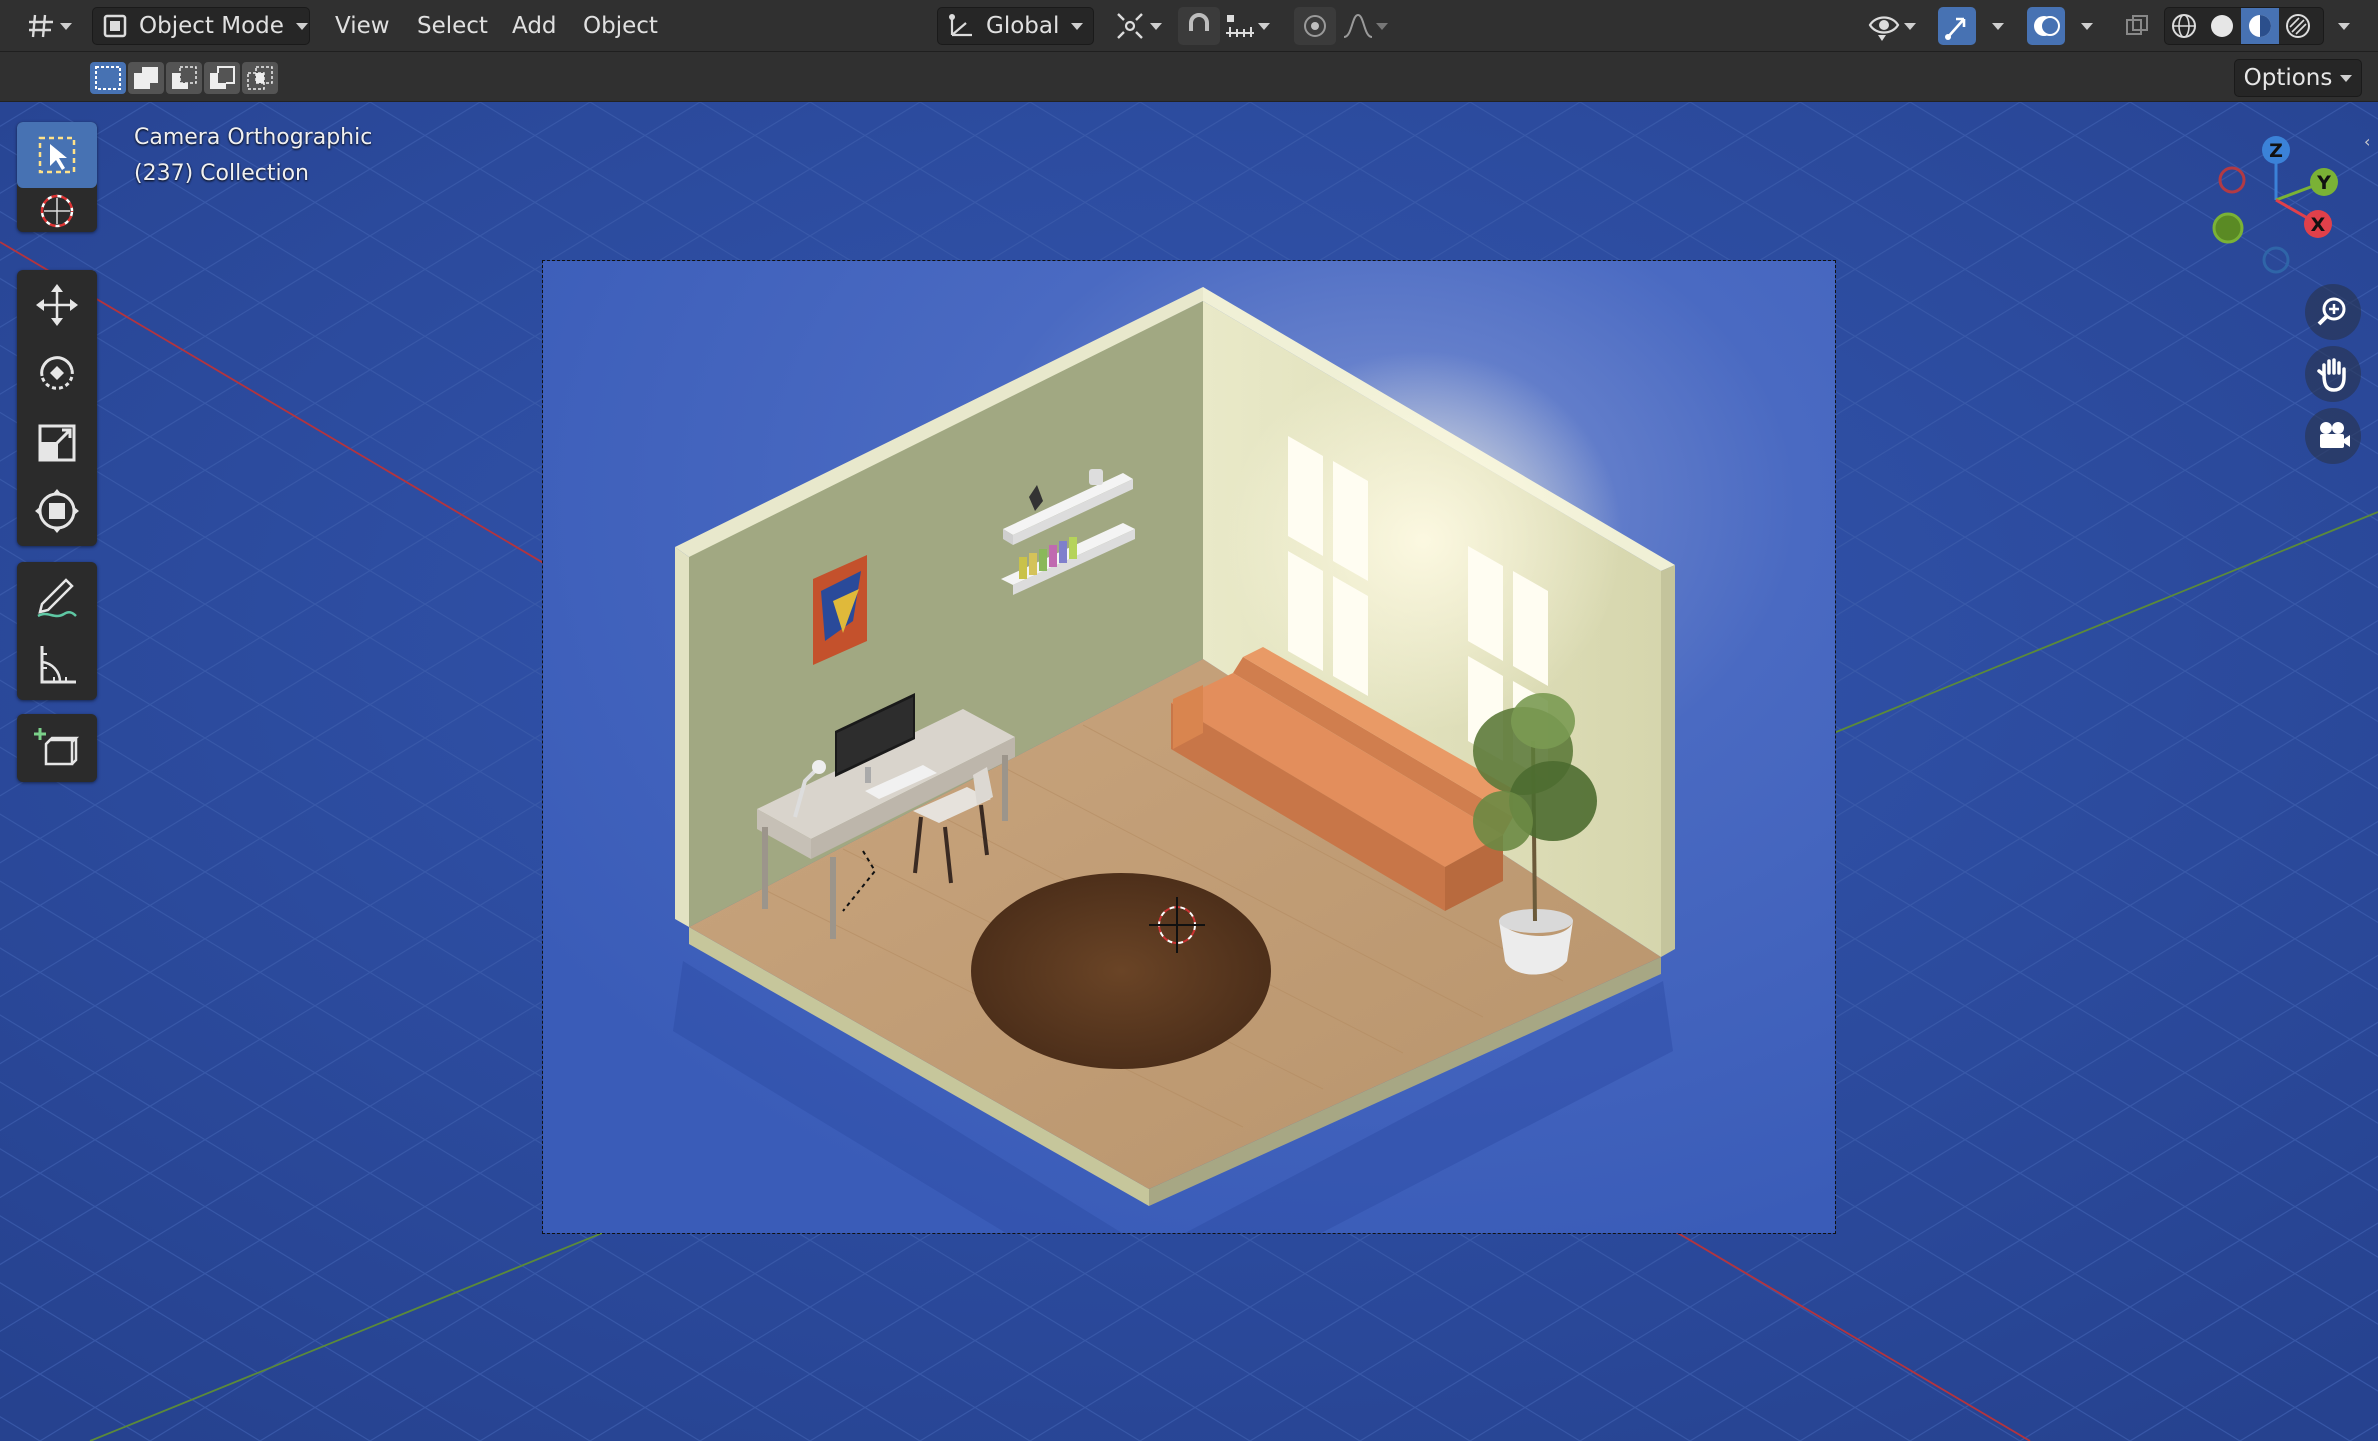 This screenshot has width=2378, height=1441. I want to click on menu-add: Add, so click(534, 26).